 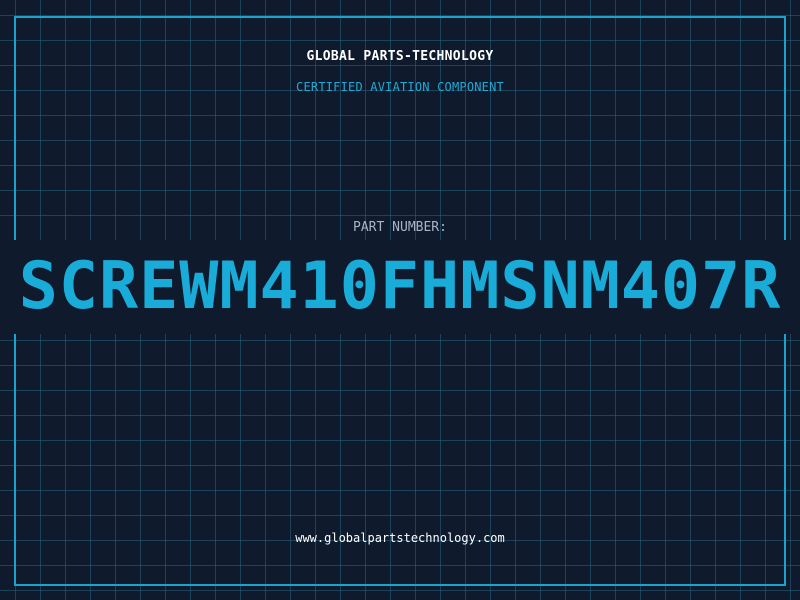 I want to click on website-url: www.globalpartstechnology.com, so click(x=400, y=538).